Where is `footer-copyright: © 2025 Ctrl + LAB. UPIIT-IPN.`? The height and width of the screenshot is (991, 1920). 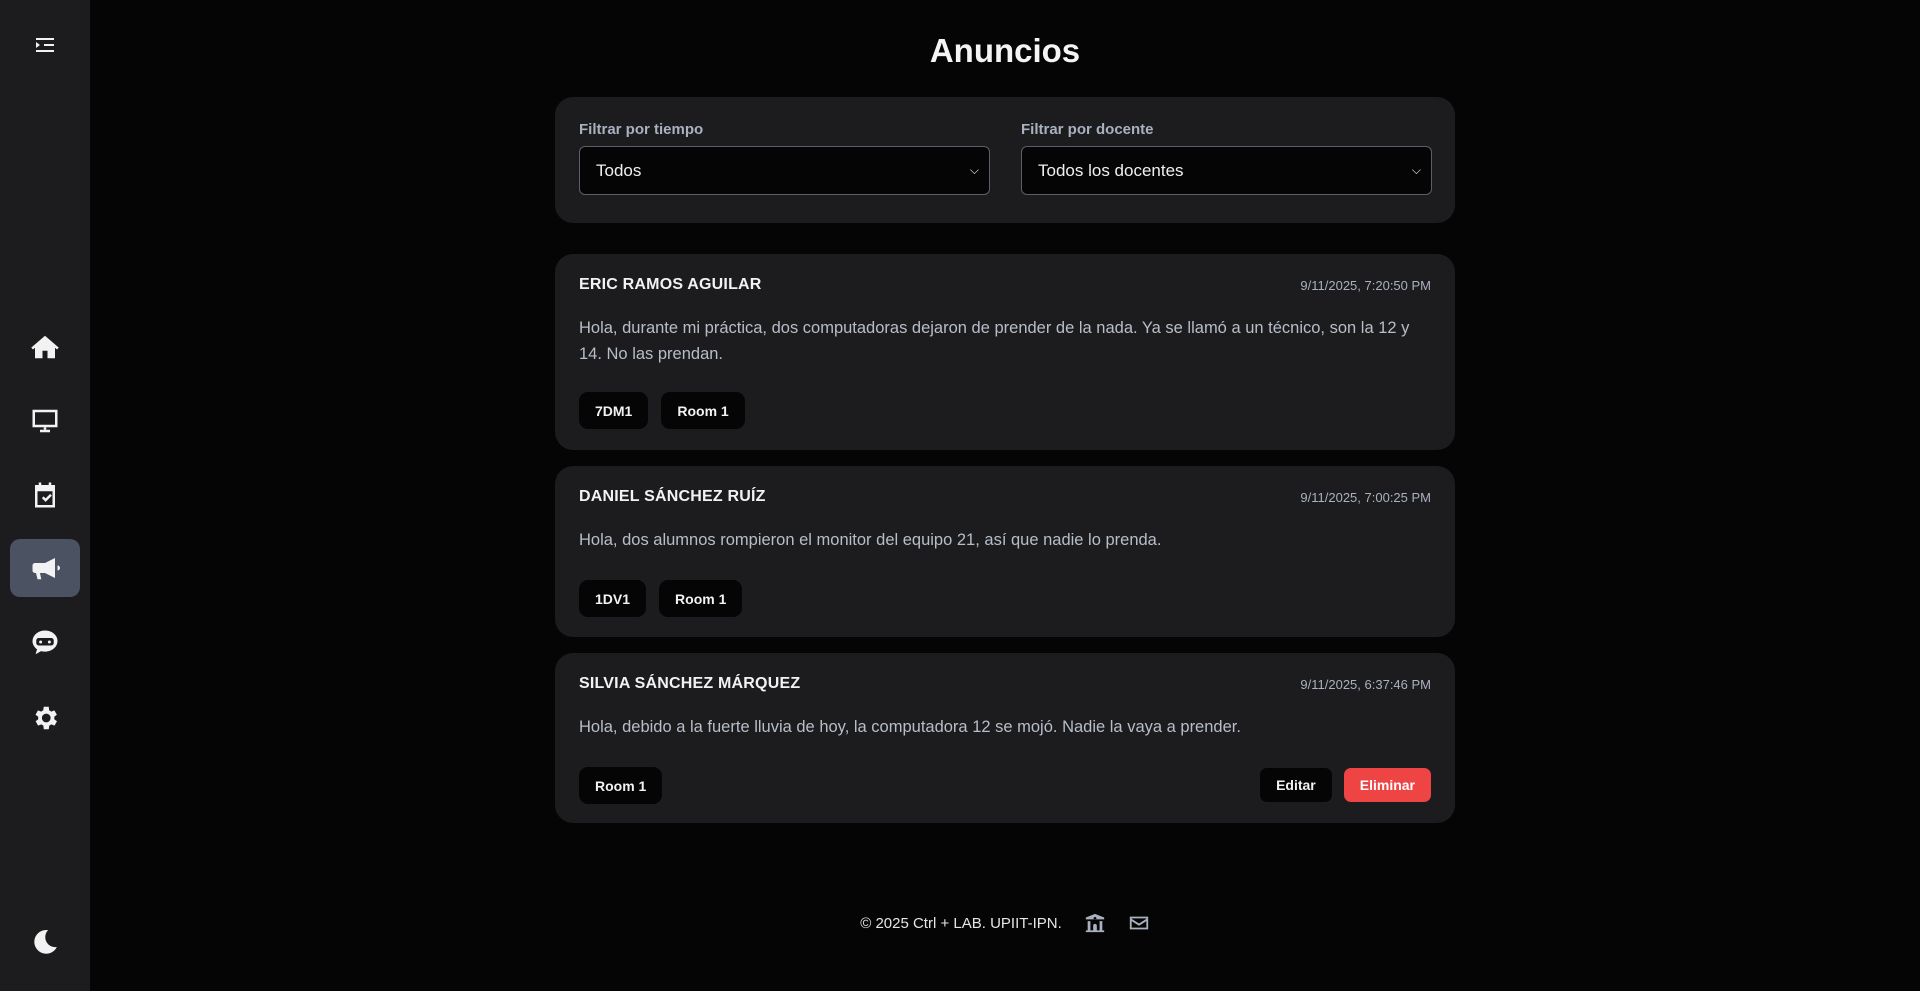 footer-copyright: © 2025 Ctrl + LAB. UPIIT-IPN. is located at coordinates (961, 923).